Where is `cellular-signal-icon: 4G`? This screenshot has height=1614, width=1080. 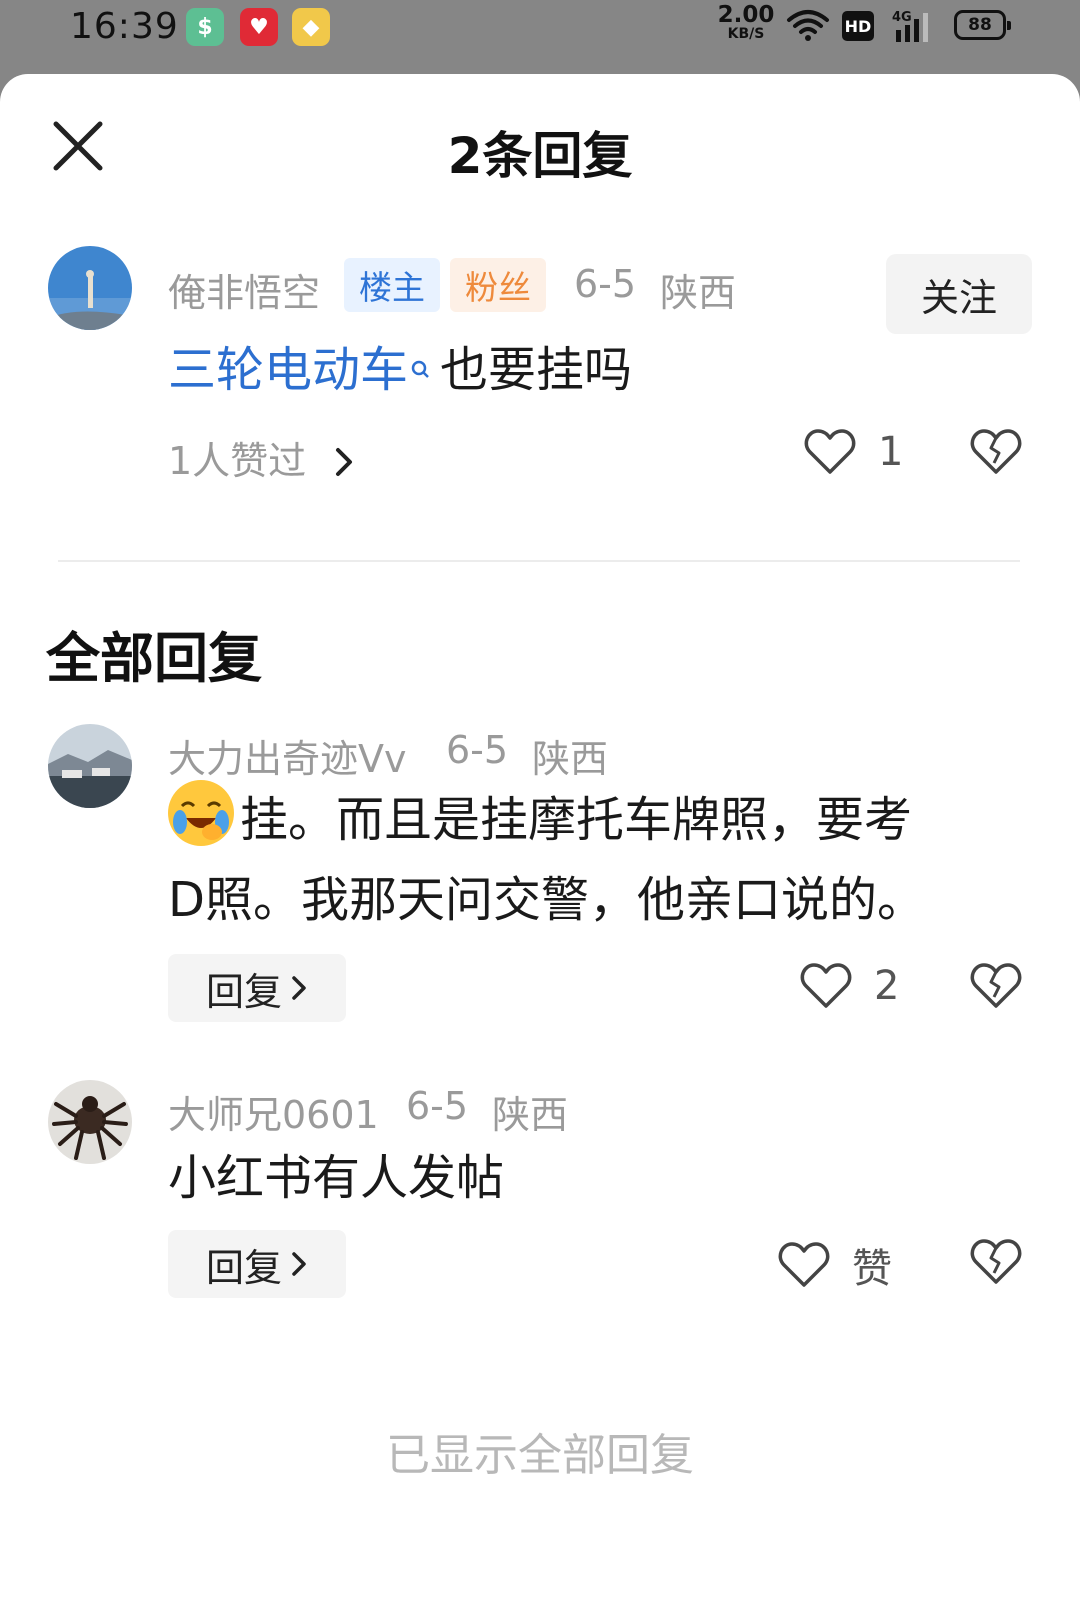 cellular-signal-icon: 4G is located at coordinates (915, 28).